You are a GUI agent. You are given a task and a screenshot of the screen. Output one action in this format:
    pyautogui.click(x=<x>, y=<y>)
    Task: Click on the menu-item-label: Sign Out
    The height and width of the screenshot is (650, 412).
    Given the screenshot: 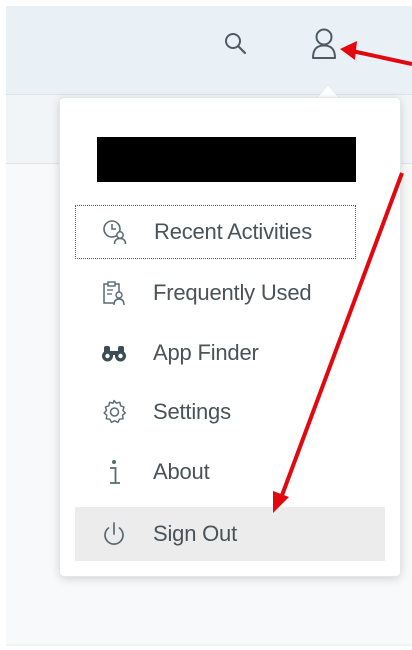 What is the action you would take?
    pyautogui.click(x=195, y=533)
    